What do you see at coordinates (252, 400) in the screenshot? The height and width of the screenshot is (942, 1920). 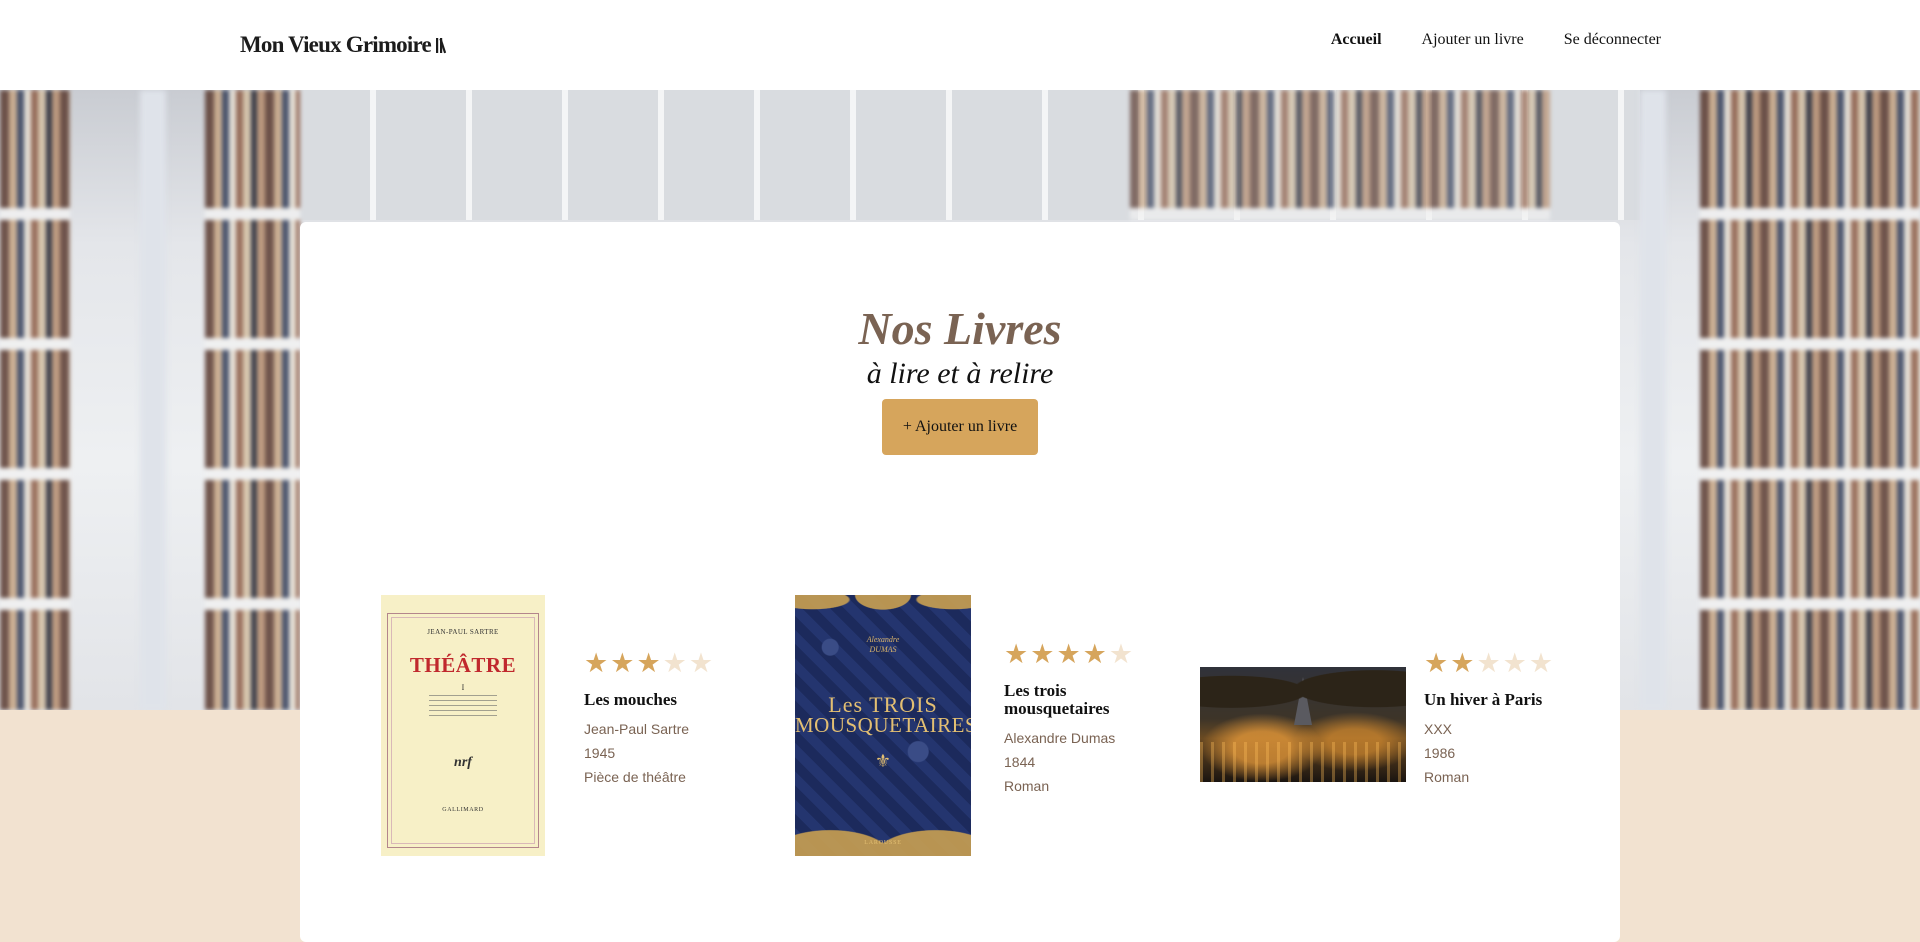 I see `bookshelf-left` at bounding box center [252, 400].